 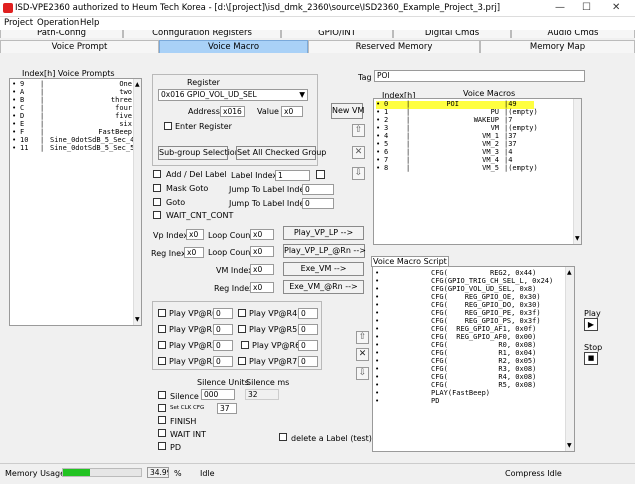 What do you see at coordinates (162, 395) in the screenshot?
I see `silence-checkbox` at bounding box center [162, 395].